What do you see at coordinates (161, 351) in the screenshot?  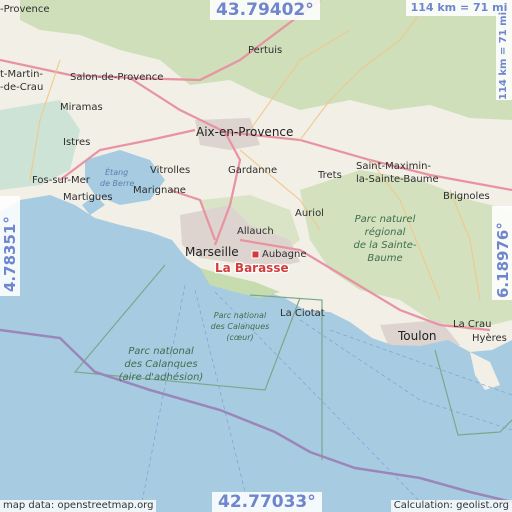 I see `label-pnca-1: Parc national` at bounding box center [161, 351].